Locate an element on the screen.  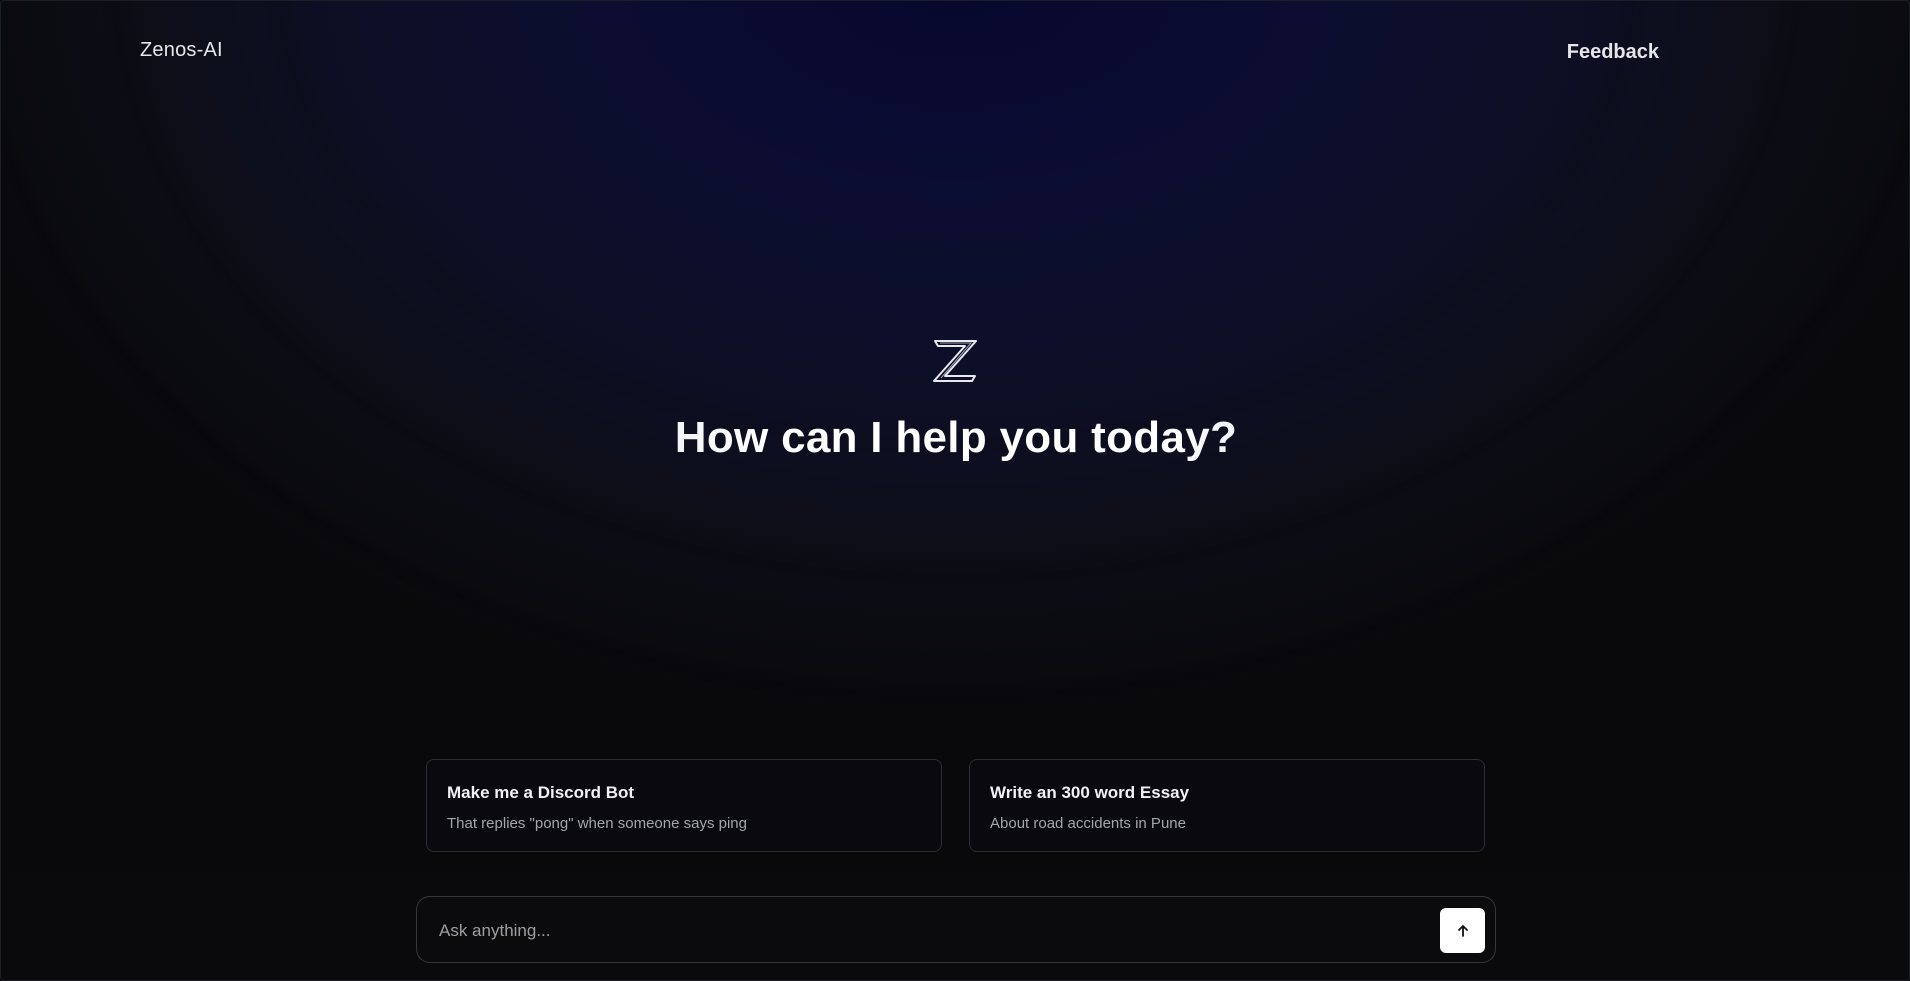
brand-name: Zenos-AI is located at coordinates (181, 50).